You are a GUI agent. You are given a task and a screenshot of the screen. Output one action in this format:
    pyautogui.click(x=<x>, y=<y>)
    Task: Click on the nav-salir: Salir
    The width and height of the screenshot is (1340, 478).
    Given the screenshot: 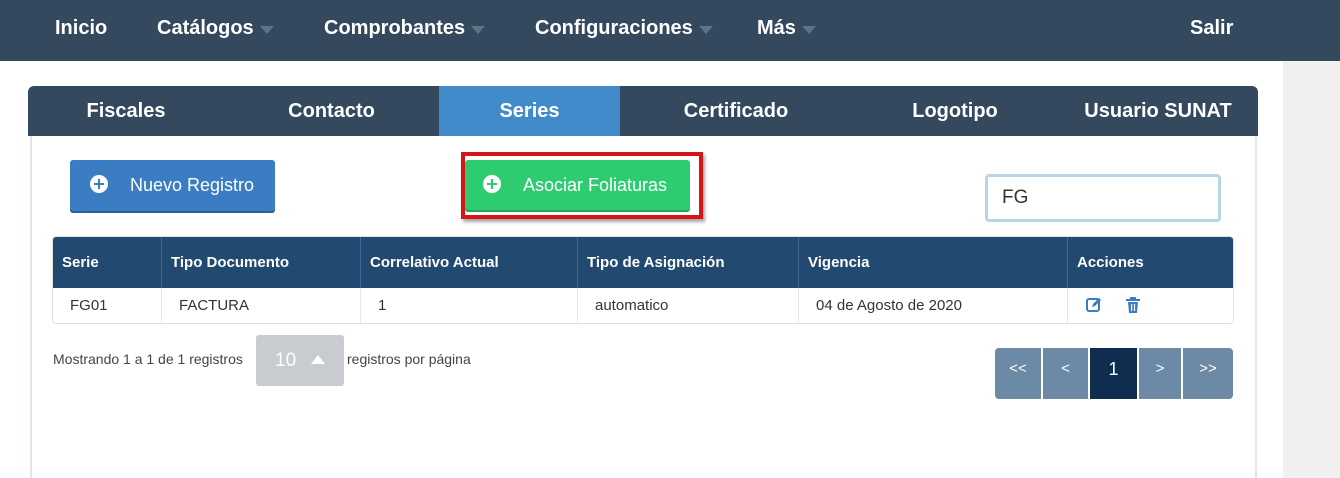 What is the action you would take?
    pyautogui.click(x=1211, y=28)
    